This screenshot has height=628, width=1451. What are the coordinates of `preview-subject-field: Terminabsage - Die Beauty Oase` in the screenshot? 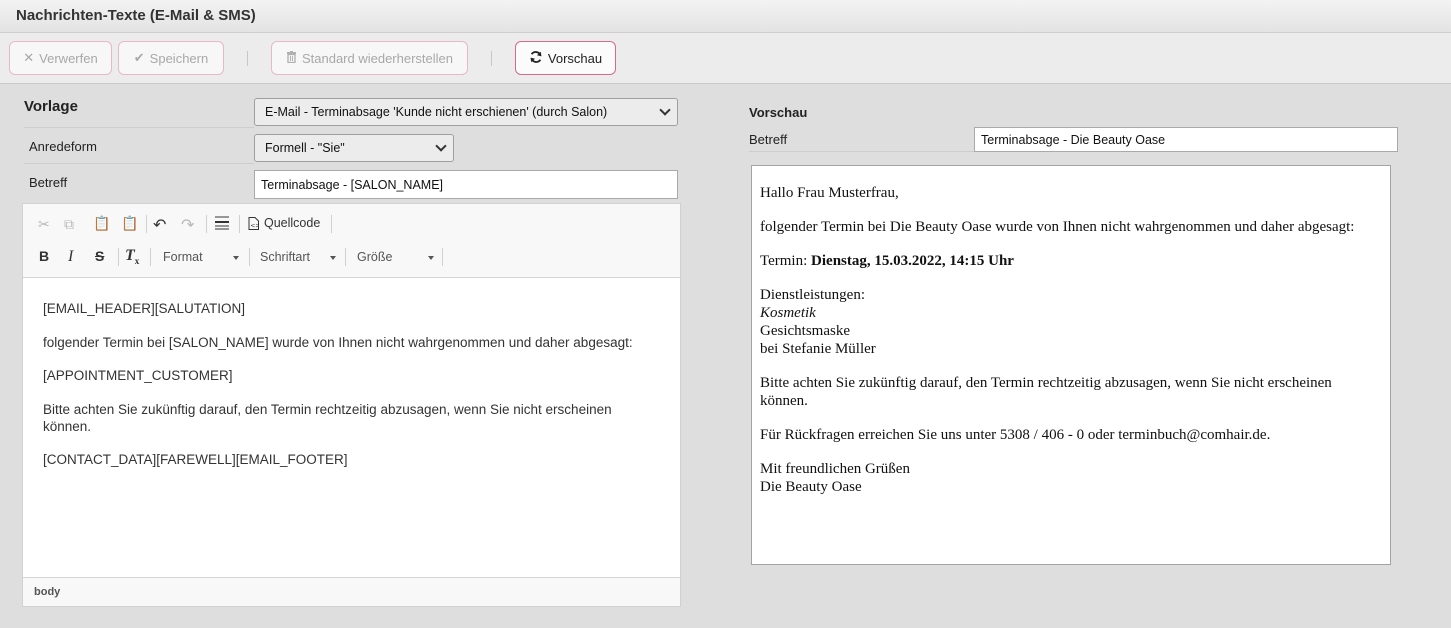 It's located at (1186, 139).